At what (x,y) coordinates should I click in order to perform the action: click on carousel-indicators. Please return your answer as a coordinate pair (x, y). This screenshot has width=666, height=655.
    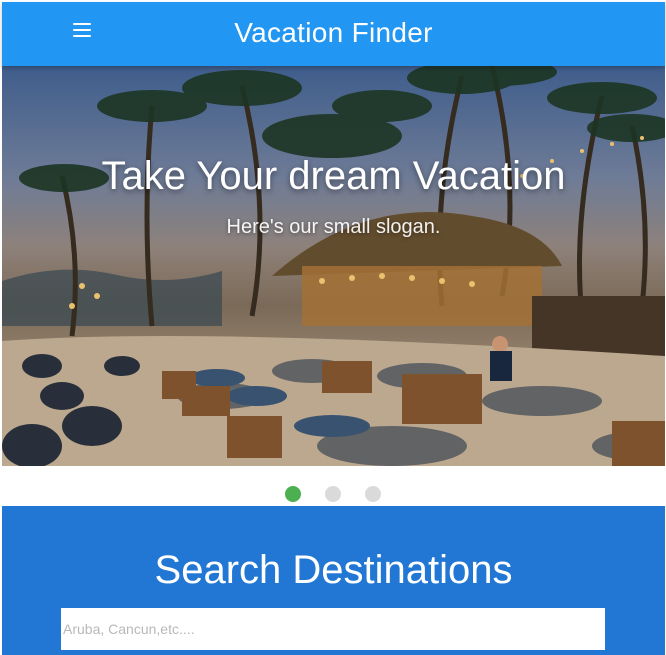
    Looking at the image, I should click on (333, 486).